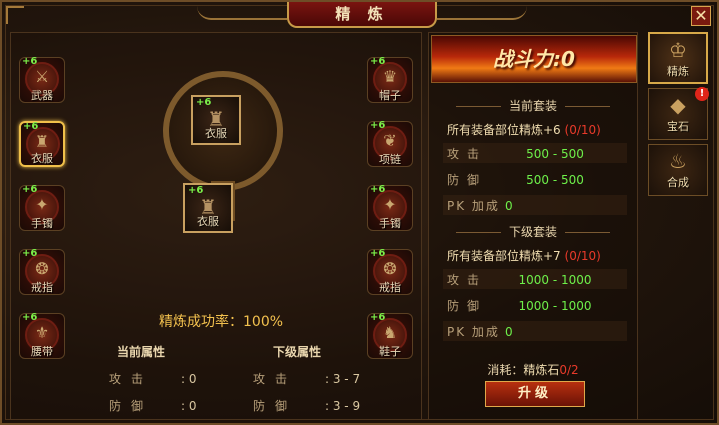 The width and height of the screenshot is (719, 425). What do you see at coordinates (506, 256) in the screenshot?
I see `set-desc-text: 所有装备部位精炼+7` at bounding box center [506, 256].